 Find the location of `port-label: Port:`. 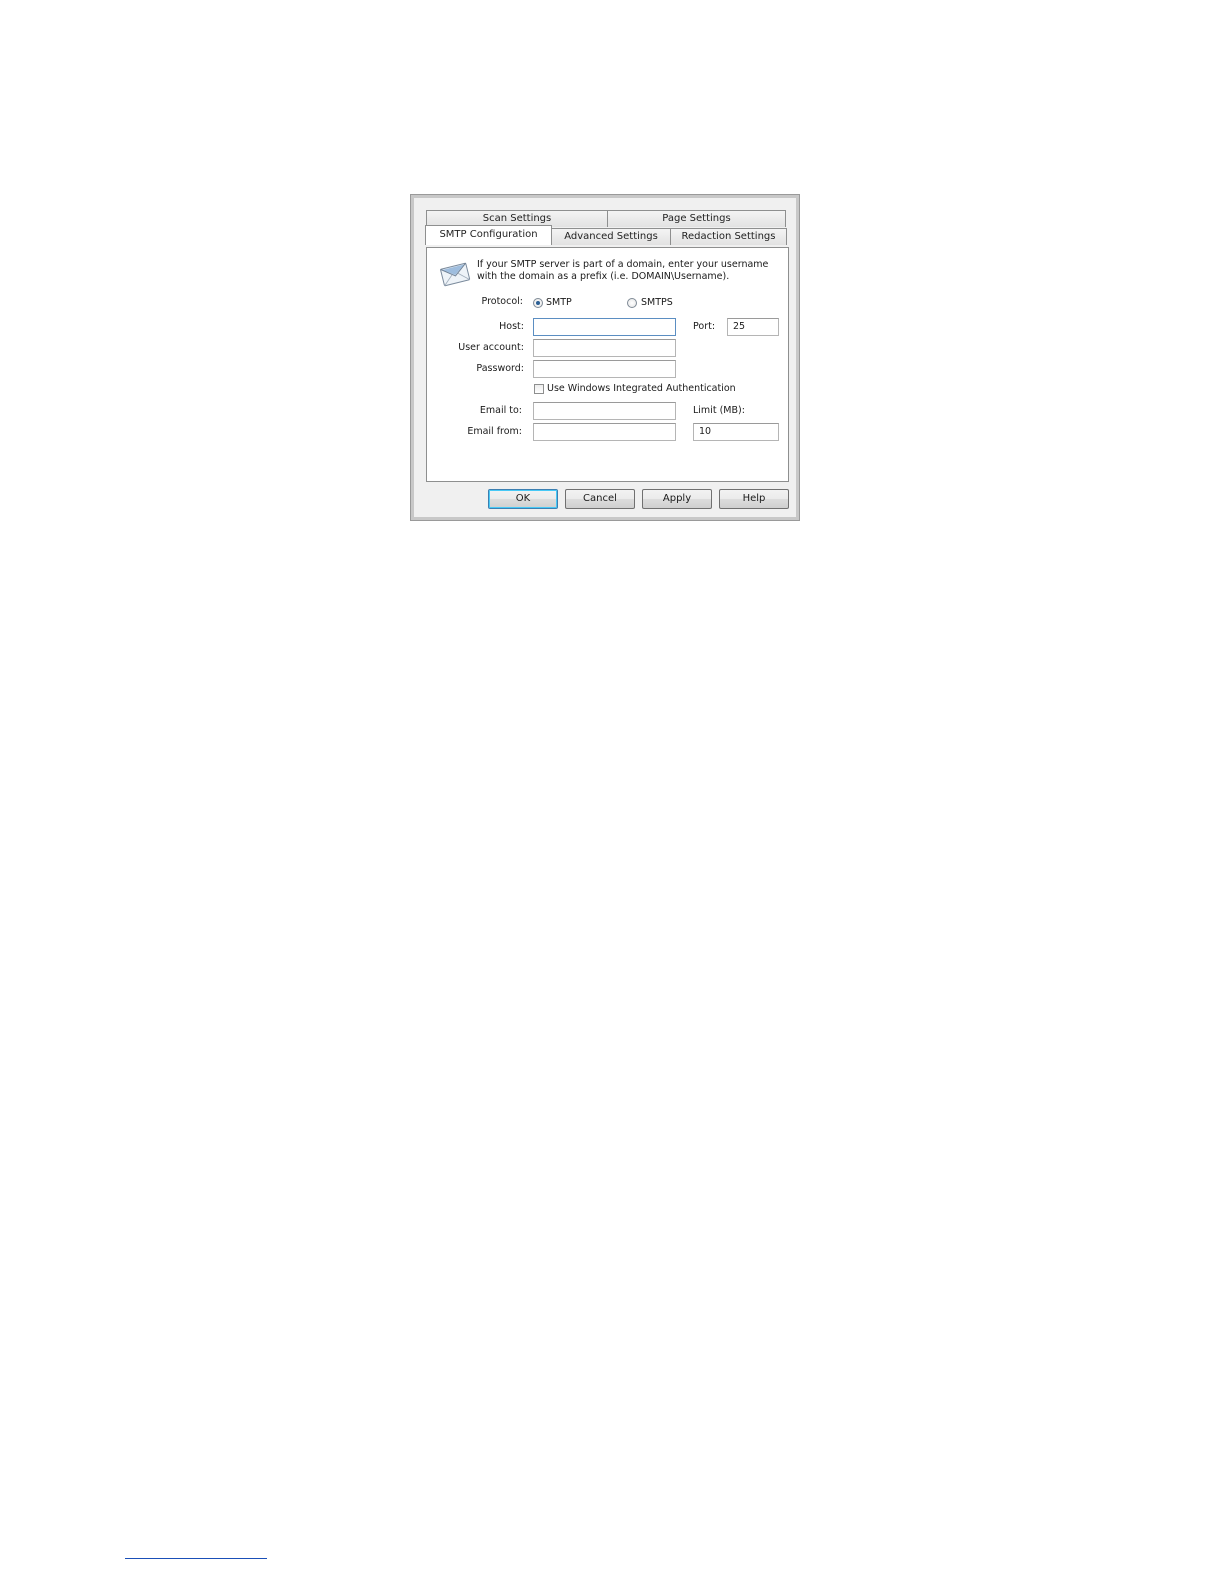

port-label: Port: is located at coordinates (704, 326).